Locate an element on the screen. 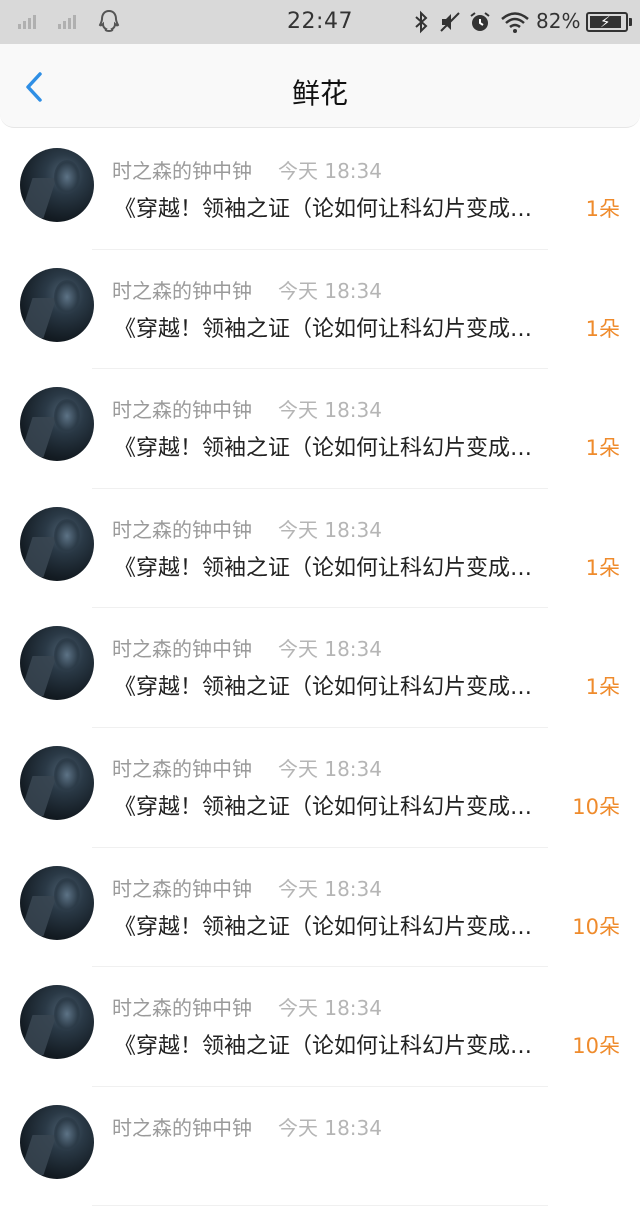  battery-icon: ⚡ is located at coordinates (609, 22).